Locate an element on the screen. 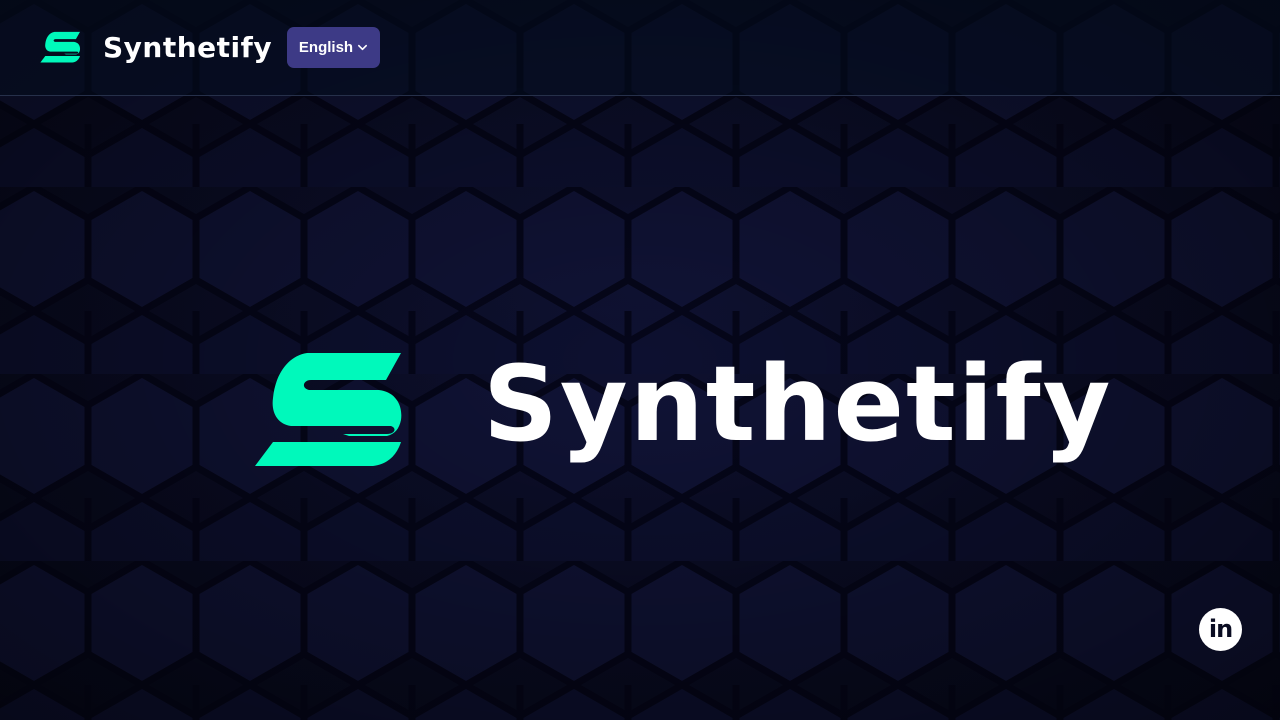 The height and width of the screenshot is (720, 1280). language-select-button: English is located at coordinates (333, 47).